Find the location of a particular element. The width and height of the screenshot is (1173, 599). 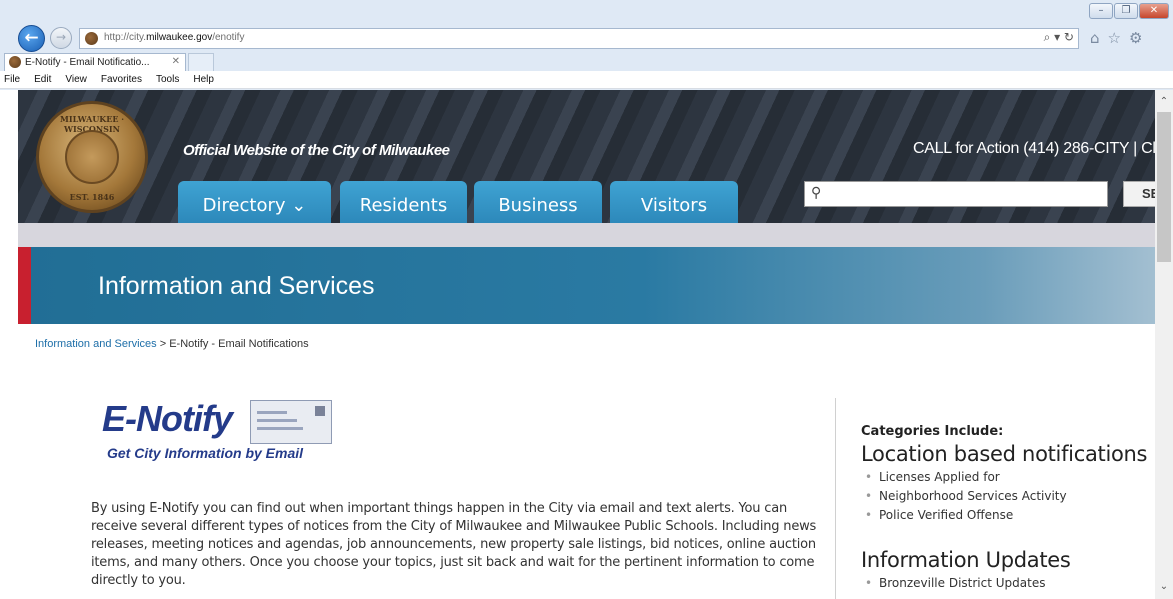

stamp-icon is located at coordinates (320, 411).